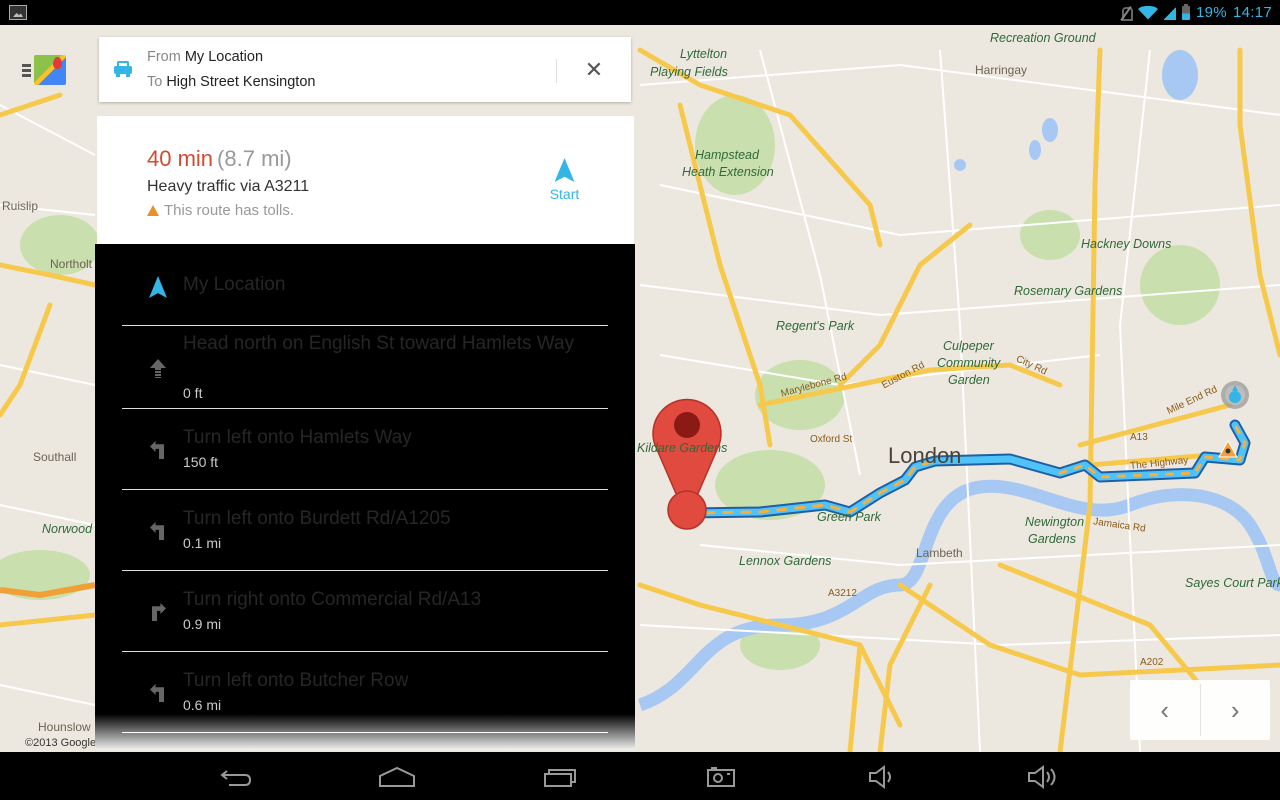 The height and width of the screenshot is (800, 1280). Describe the element at coordinates (1001, 70) in the screenshot. I see `map-label: Harringay` at that location.